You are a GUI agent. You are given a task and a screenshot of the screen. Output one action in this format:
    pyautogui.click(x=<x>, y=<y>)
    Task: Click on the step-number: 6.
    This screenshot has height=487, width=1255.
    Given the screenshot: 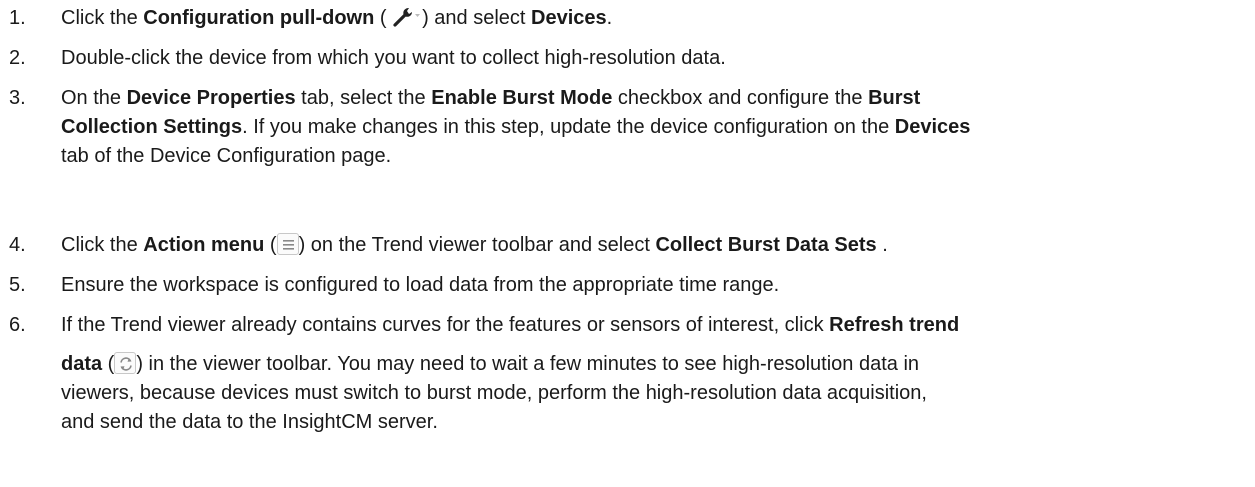 What is the action you would take?
    pyautogui.click(x=17, y=325)
    